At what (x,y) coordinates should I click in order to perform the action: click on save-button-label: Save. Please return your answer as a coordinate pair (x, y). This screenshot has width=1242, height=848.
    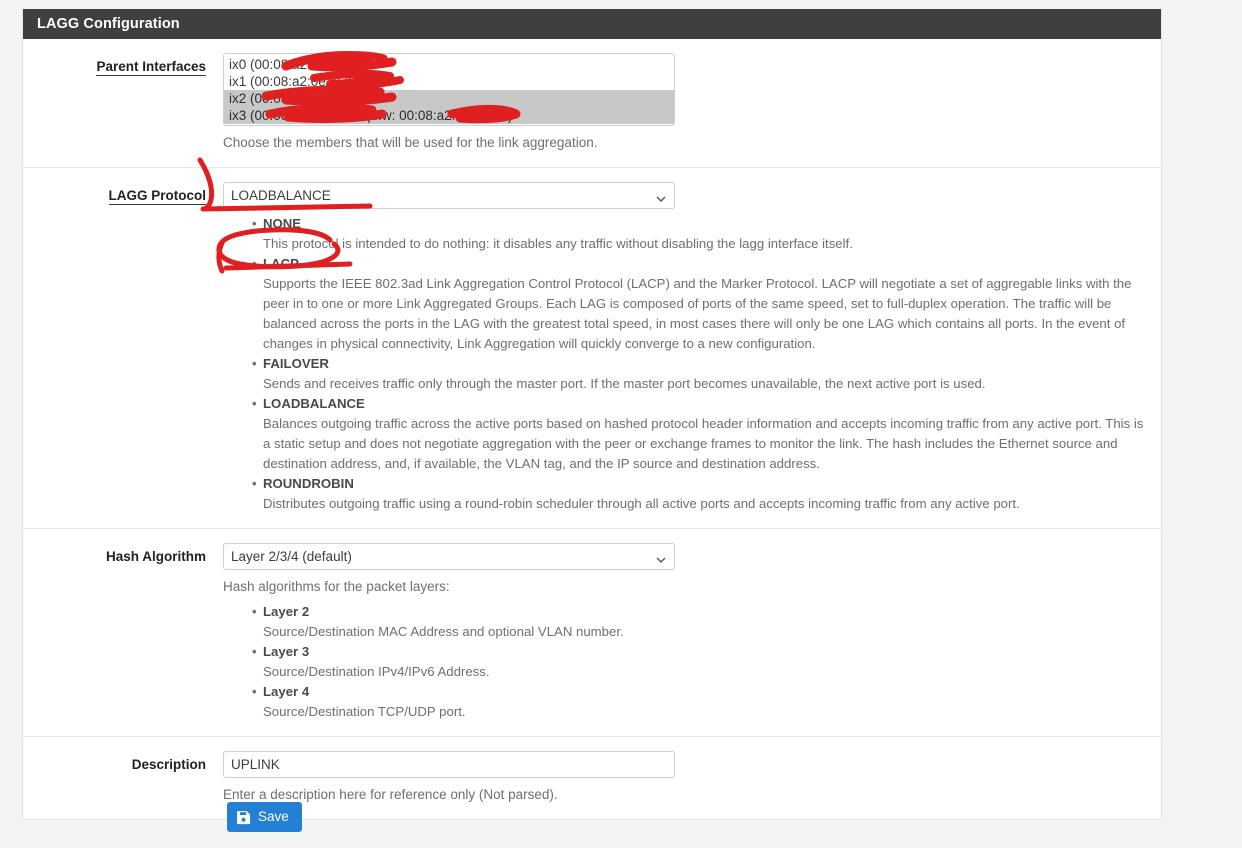
    Looking at the image, I should click on (273, 816).